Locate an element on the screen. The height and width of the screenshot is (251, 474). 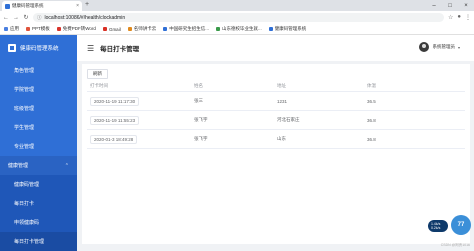
network-speed-widget: 1.4k/s 0.2k/s is located at coordinates (438, 226).